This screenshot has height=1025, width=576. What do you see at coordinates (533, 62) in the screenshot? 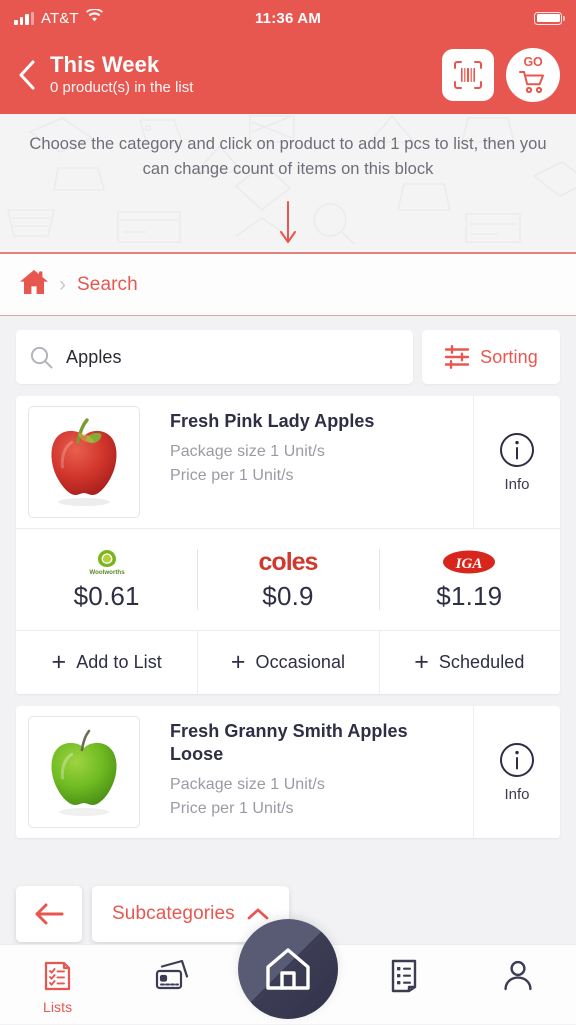
I see `go-label: GO` at bounding box center [533, 62].